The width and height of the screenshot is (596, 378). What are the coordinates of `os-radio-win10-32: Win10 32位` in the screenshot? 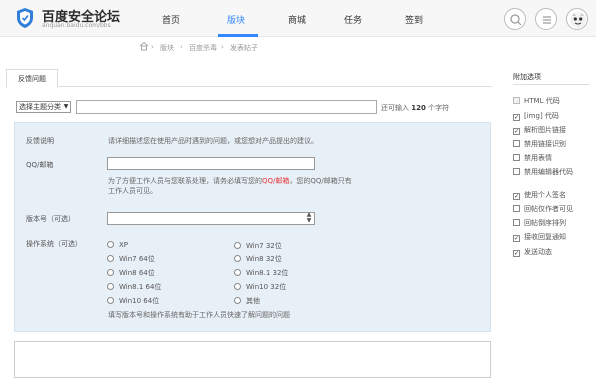 It's located at (260, 287).